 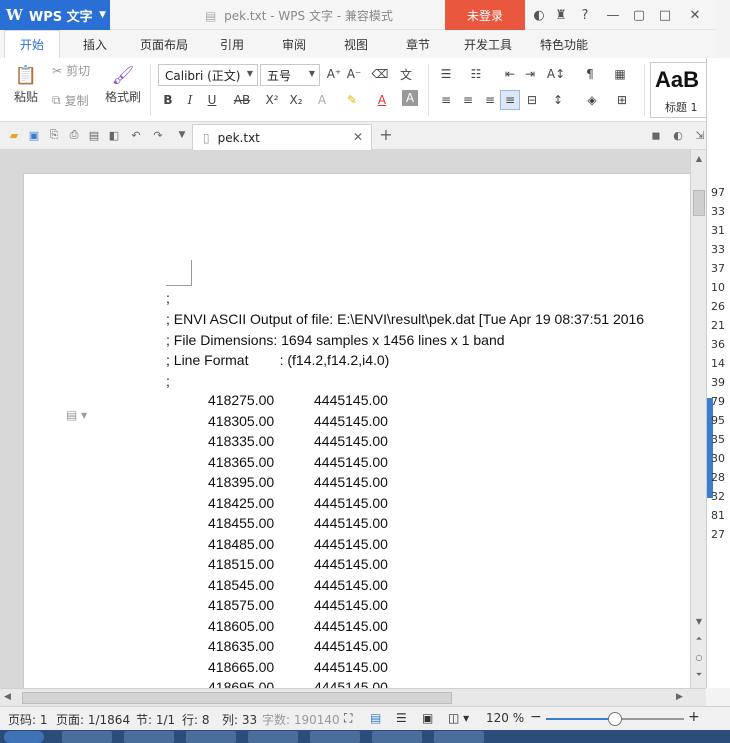 What do you see at coordinates (532, 100) in the screenshot?
I see `distribute-icon: ⊟` at bounding box center [532, 100].